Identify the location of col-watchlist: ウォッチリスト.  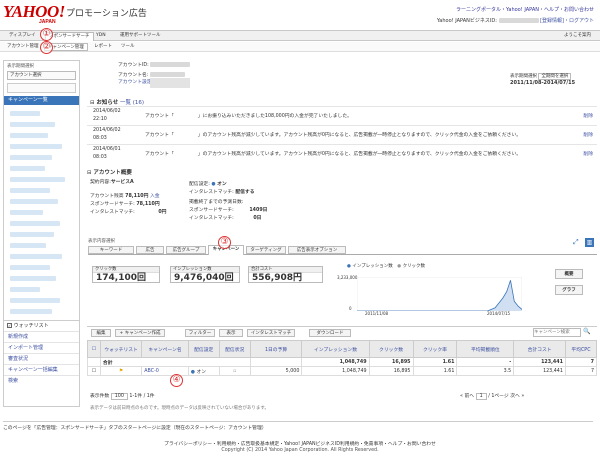
(121, 349).